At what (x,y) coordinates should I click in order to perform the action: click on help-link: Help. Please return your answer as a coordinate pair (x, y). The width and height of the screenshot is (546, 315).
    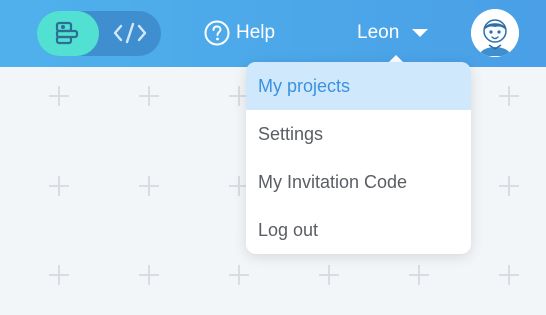
    Looking at the image, I should click on (239, 33).